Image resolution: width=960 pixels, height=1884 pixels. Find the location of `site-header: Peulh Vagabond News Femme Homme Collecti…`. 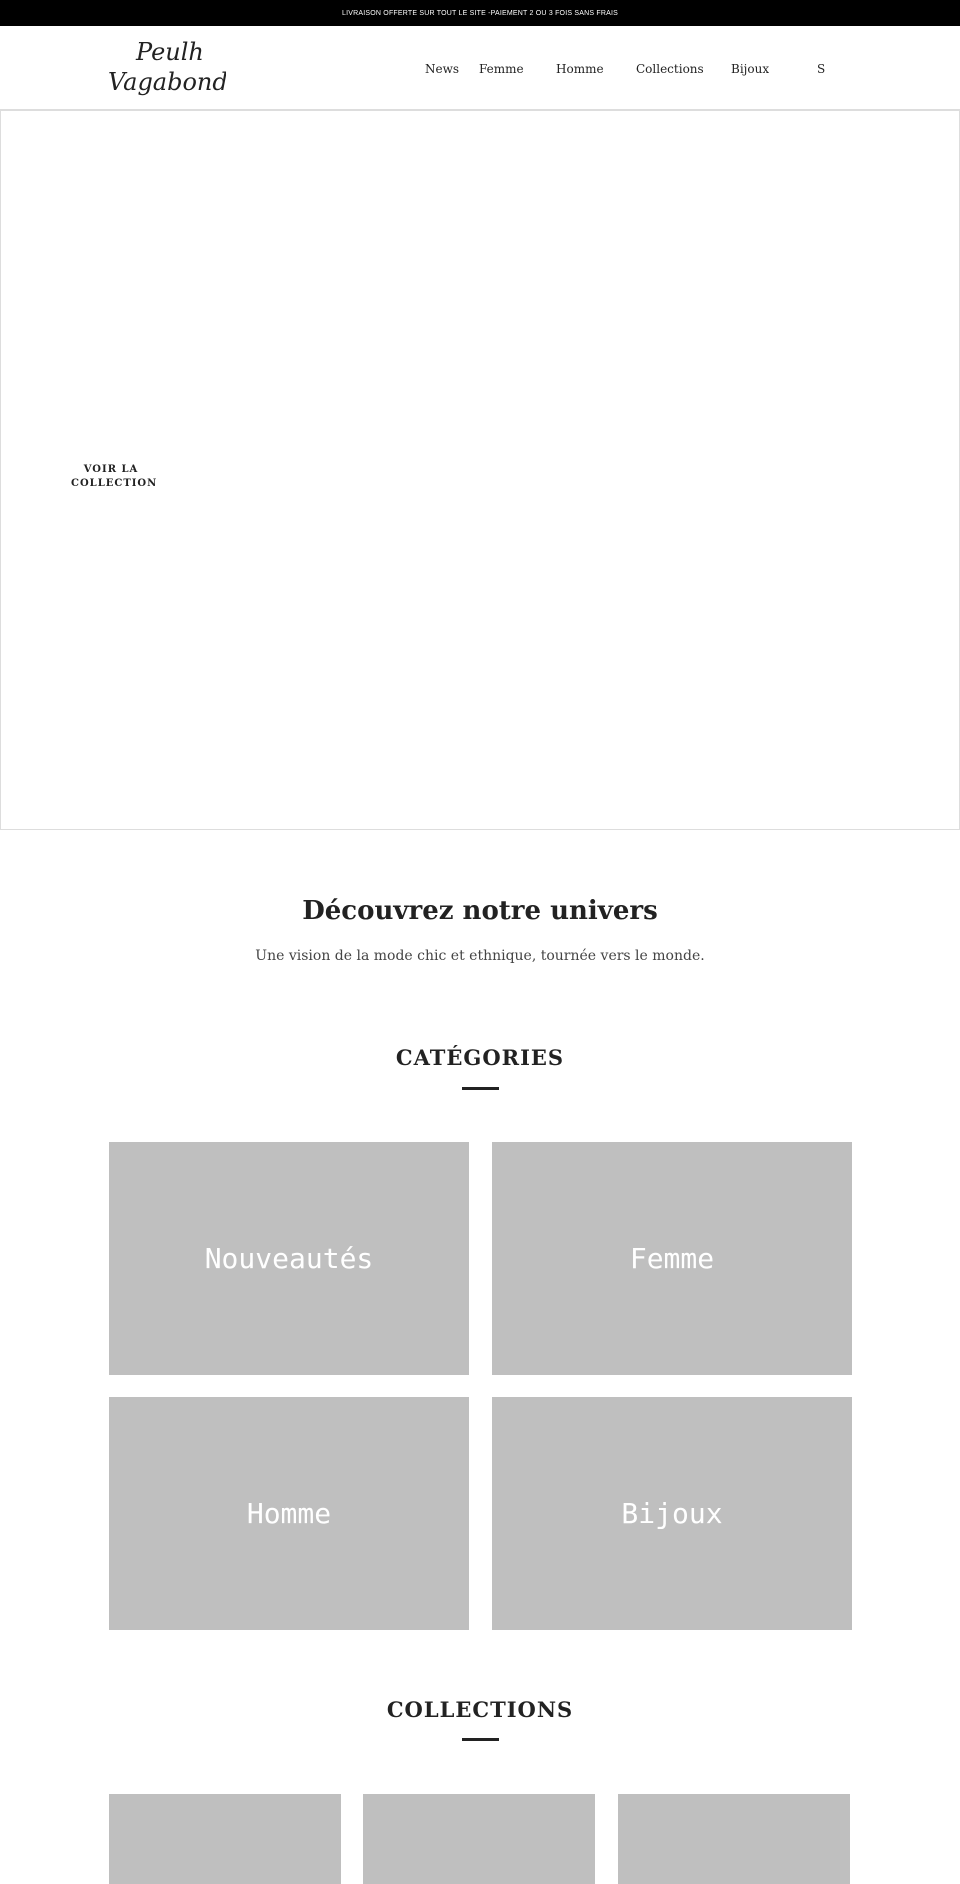

site-header: Peulh Vagabond News Femme Homme Collecti… is located at coordinates (480, 68).